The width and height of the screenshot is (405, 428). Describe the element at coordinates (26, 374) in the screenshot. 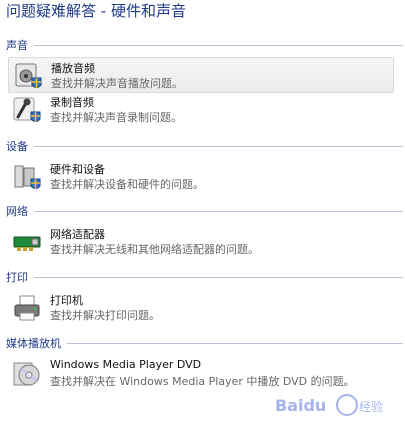

I see `dvd-icon` at that location.